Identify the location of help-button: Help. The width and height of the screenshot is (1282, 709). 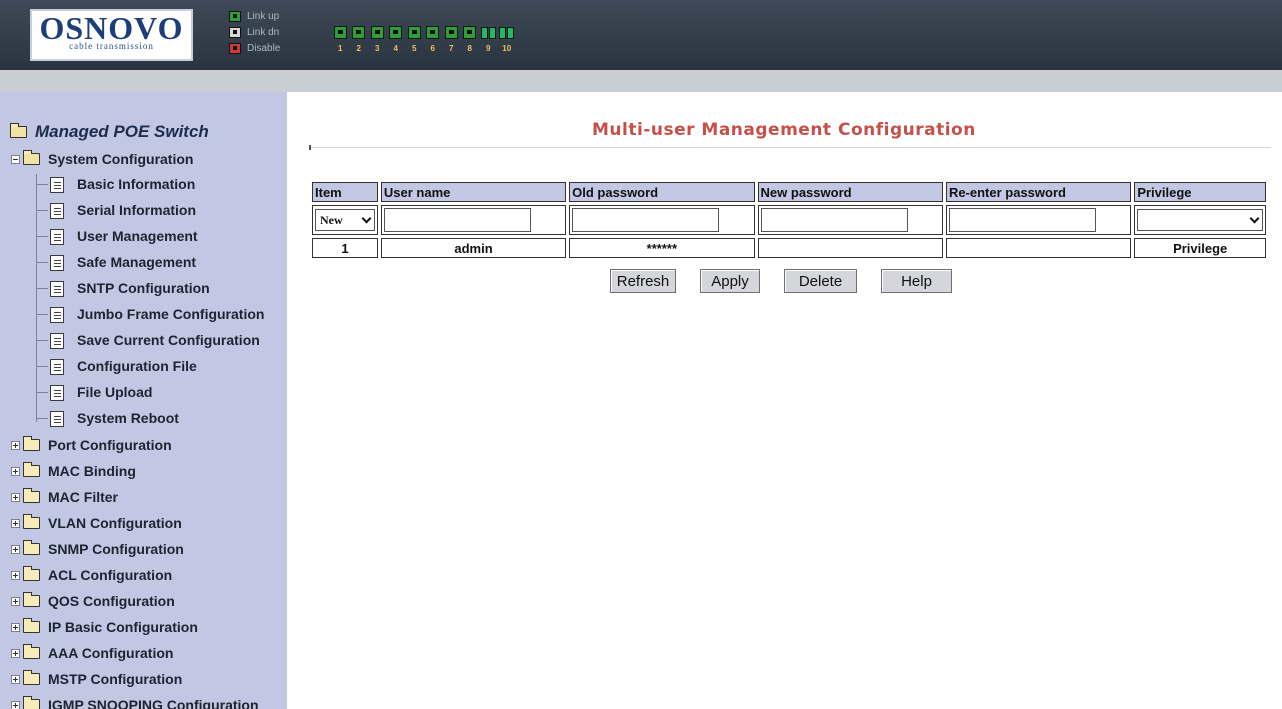
(916, 281).